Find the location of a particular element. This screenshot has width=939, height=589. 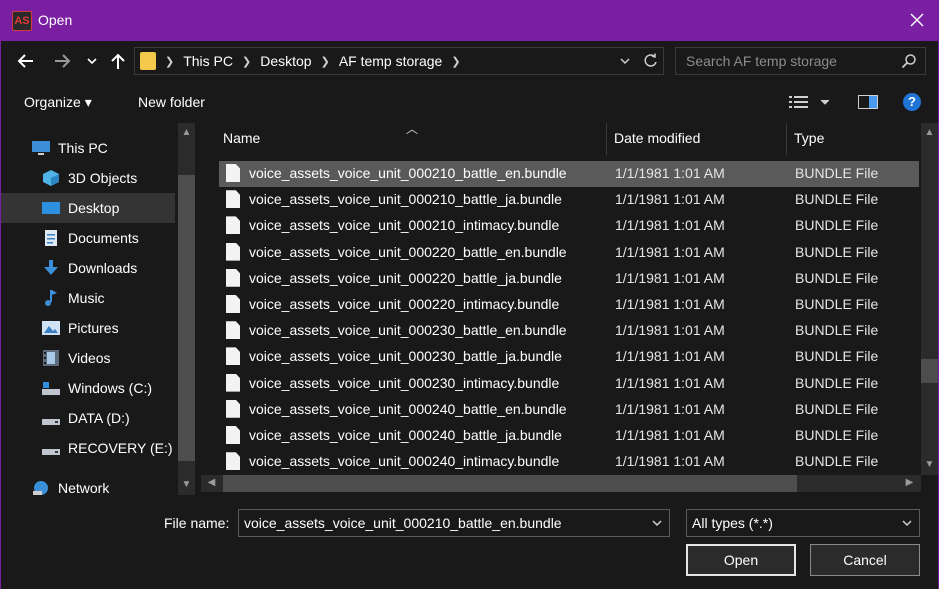

organize-button: Organize ▾ is located at coordinates (58, 102).